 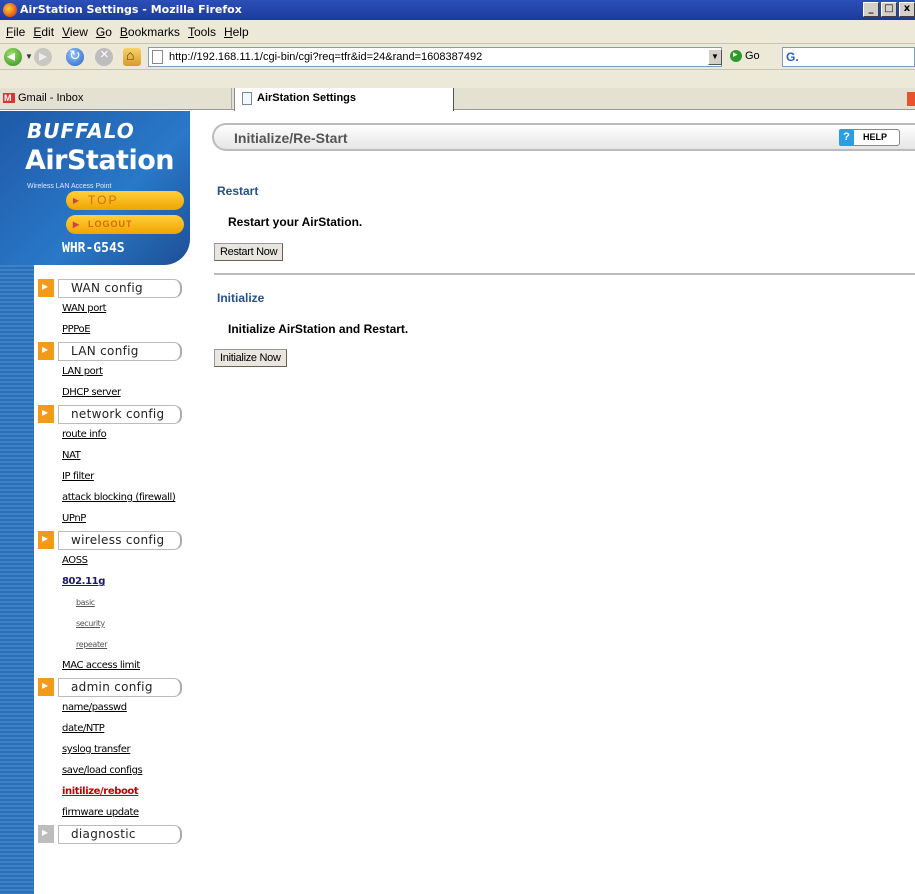 What do you see at coordinates (871, 9) in the screenshot?
I see `minimize-button: _` at bounding box center [871, 9].